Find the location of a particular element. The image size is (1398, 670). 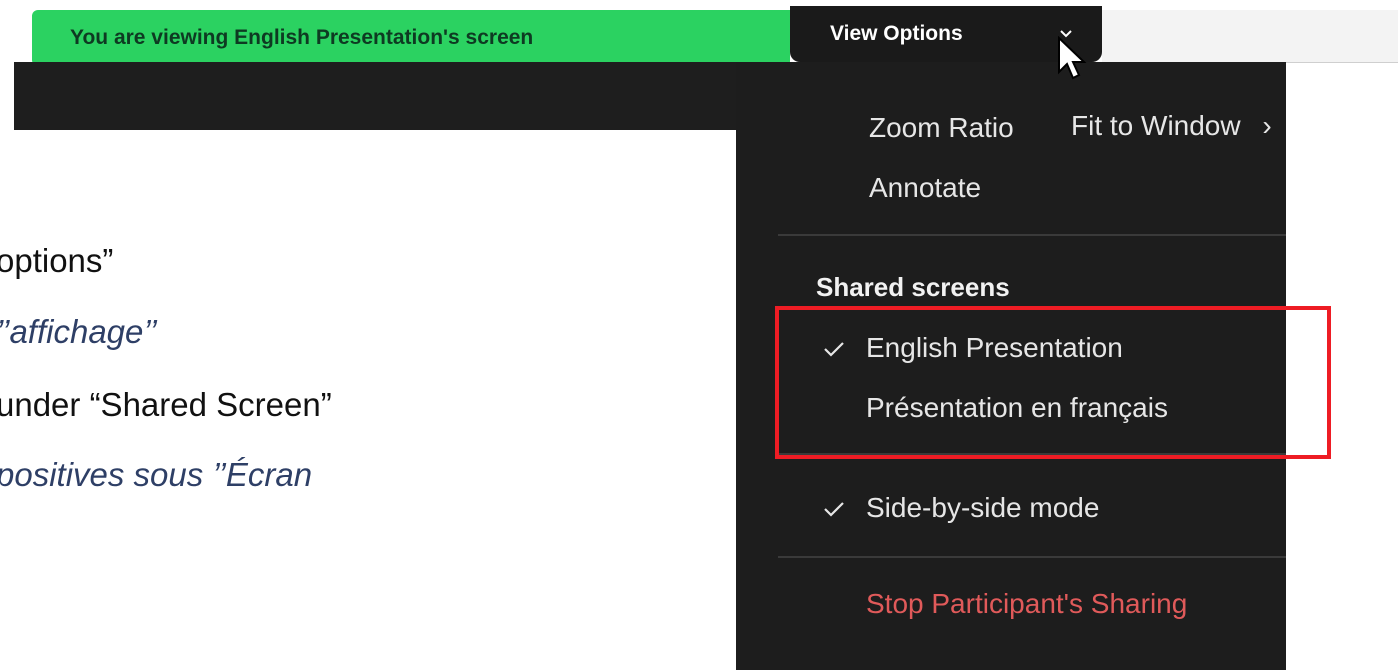

slide-text-line: under “Shared Screen” is located at coordinates (166, 404).